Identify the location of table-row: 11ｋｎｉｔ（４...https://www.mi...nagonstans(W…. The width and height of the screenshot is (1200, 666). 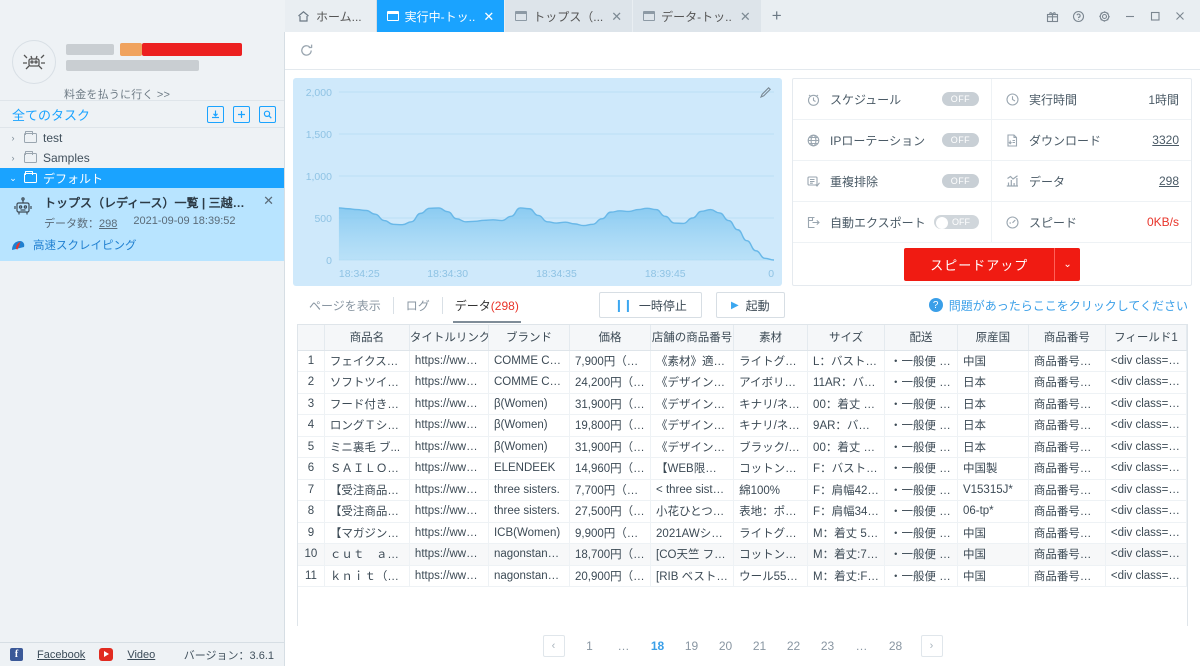
(742, 576).